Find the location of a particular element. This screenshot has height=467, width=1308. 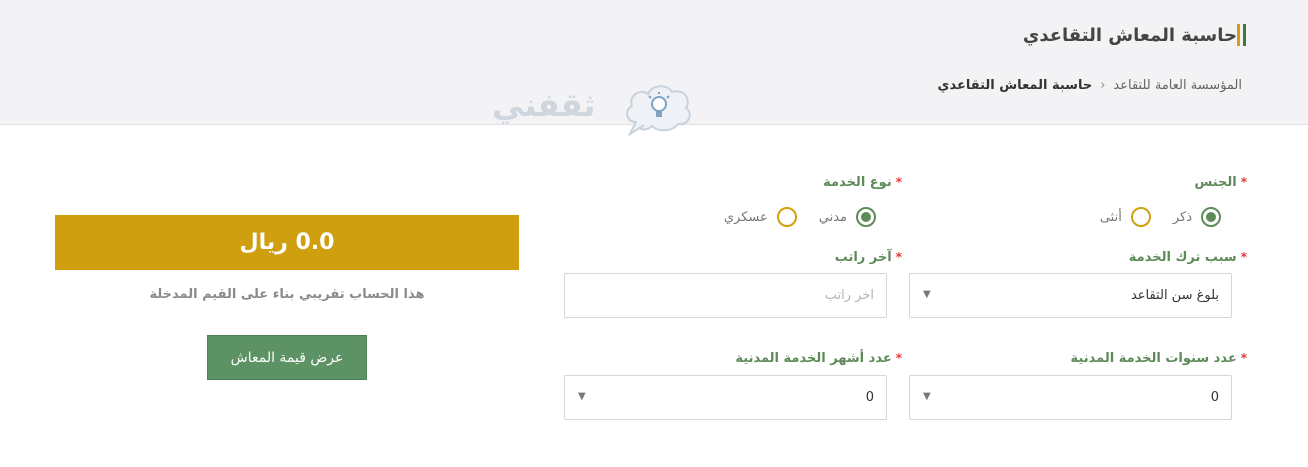

service-years-label-text: عدد سنوات الخدمة المدنية is located at coordinates (1153, 358).